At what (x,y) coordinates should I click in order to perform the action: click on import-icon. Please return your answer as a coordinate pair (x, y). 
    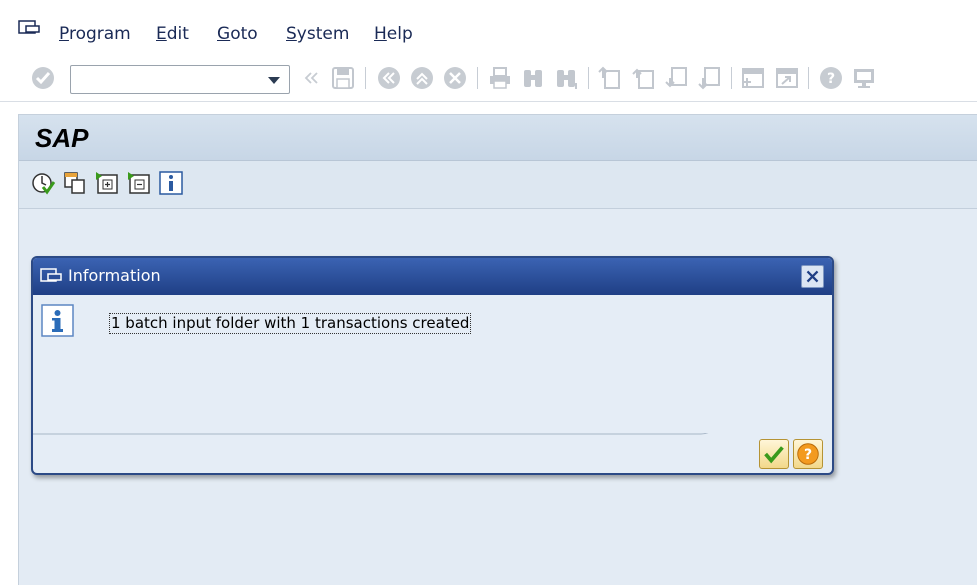
    Looking at the image, I should click on (107, 183).